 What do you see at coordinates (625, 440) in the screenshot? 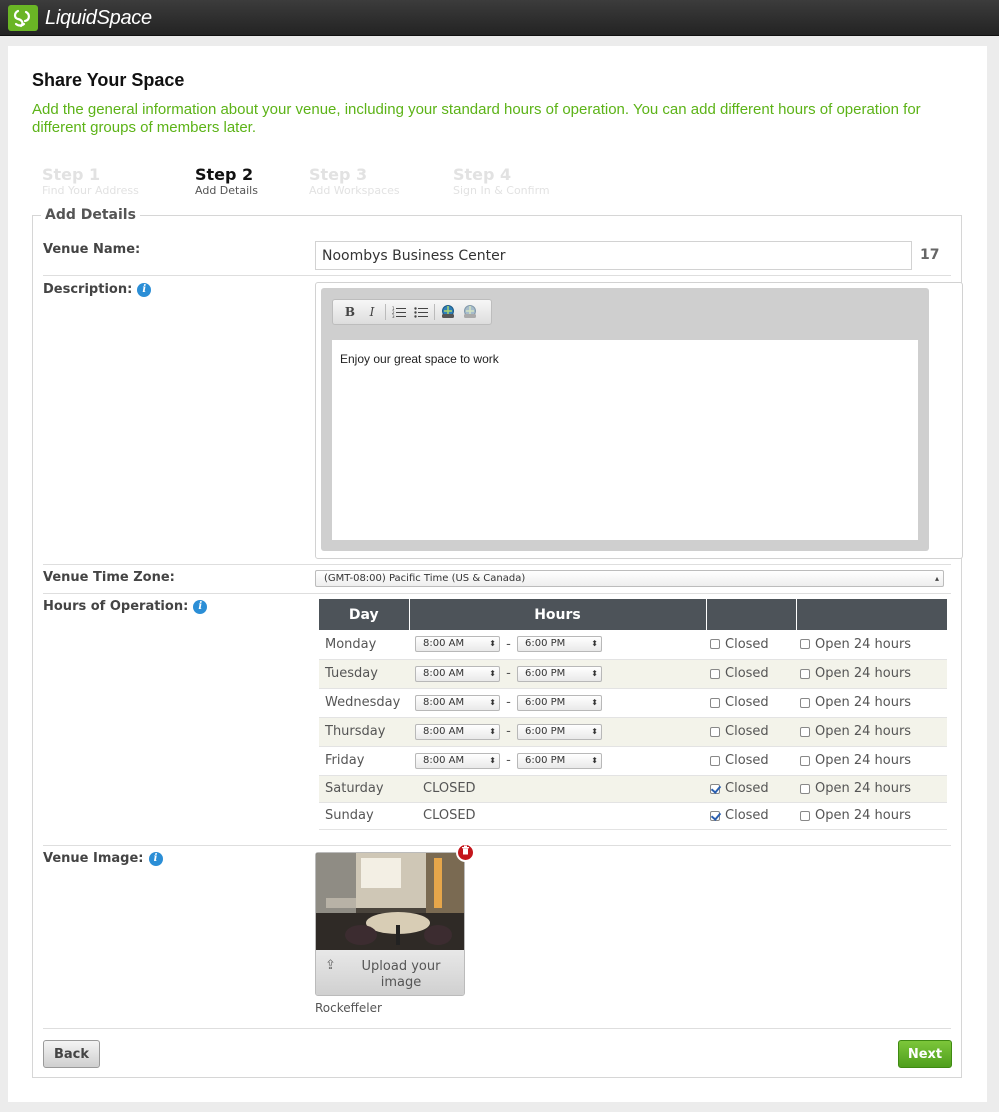
I see `description-textarea: Enjoy our great space to work` at bounding box center [625, 440].